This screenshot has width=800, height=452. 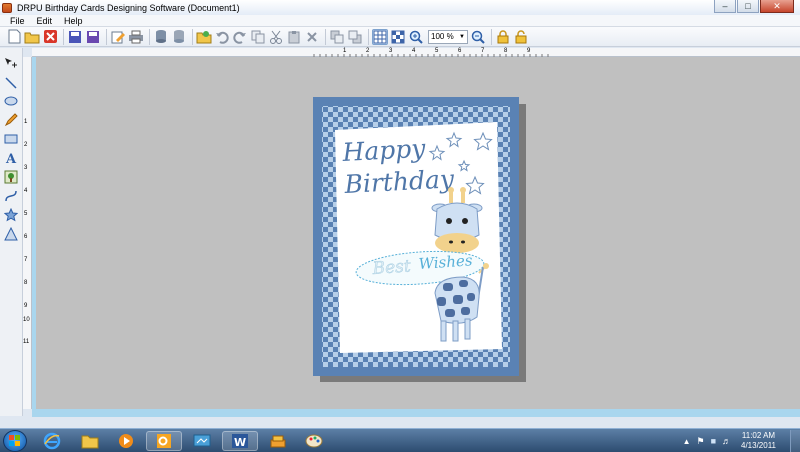 I want to click on zoom-in-button, so click(x=416, y=37).